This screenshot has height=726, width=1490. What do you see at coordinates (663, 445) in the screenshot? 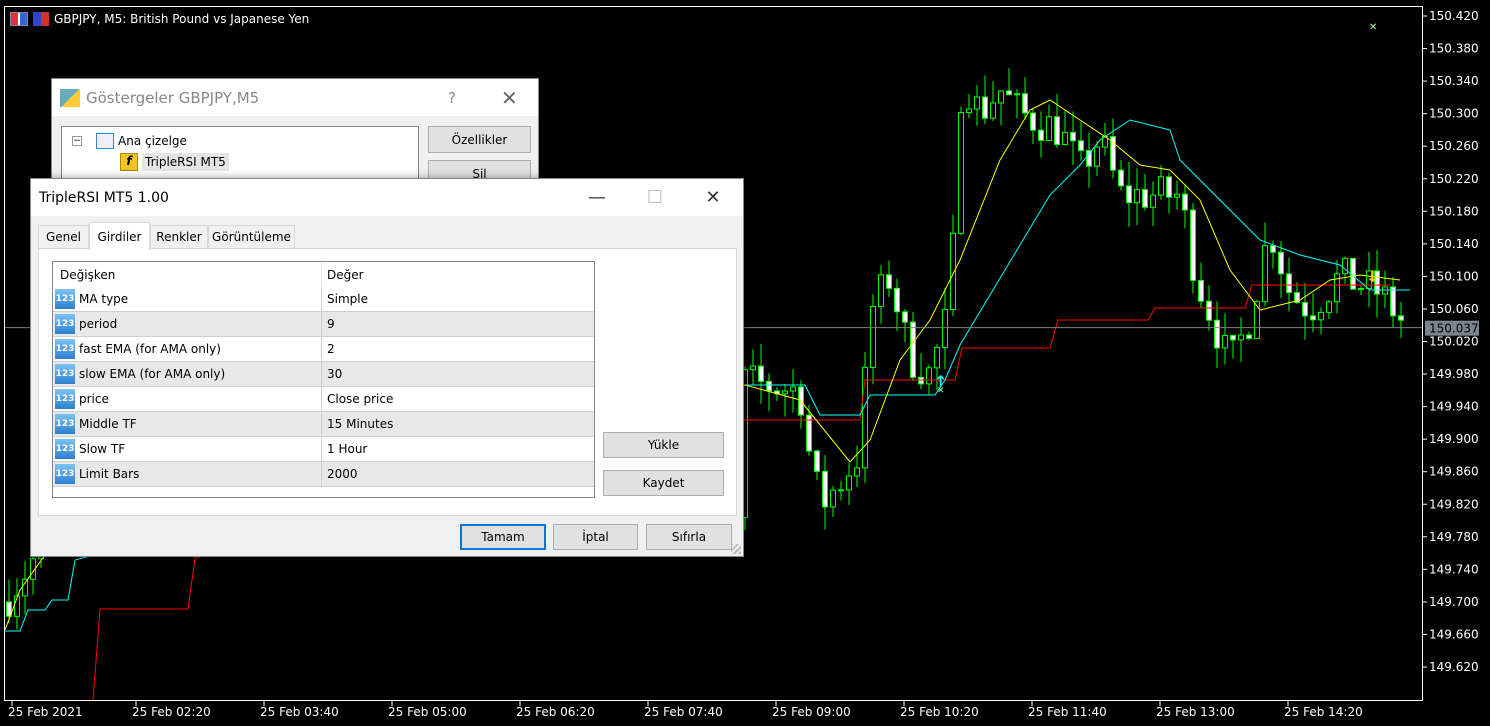
I see `load-button: Yükle` at bounding box center [663, 445].